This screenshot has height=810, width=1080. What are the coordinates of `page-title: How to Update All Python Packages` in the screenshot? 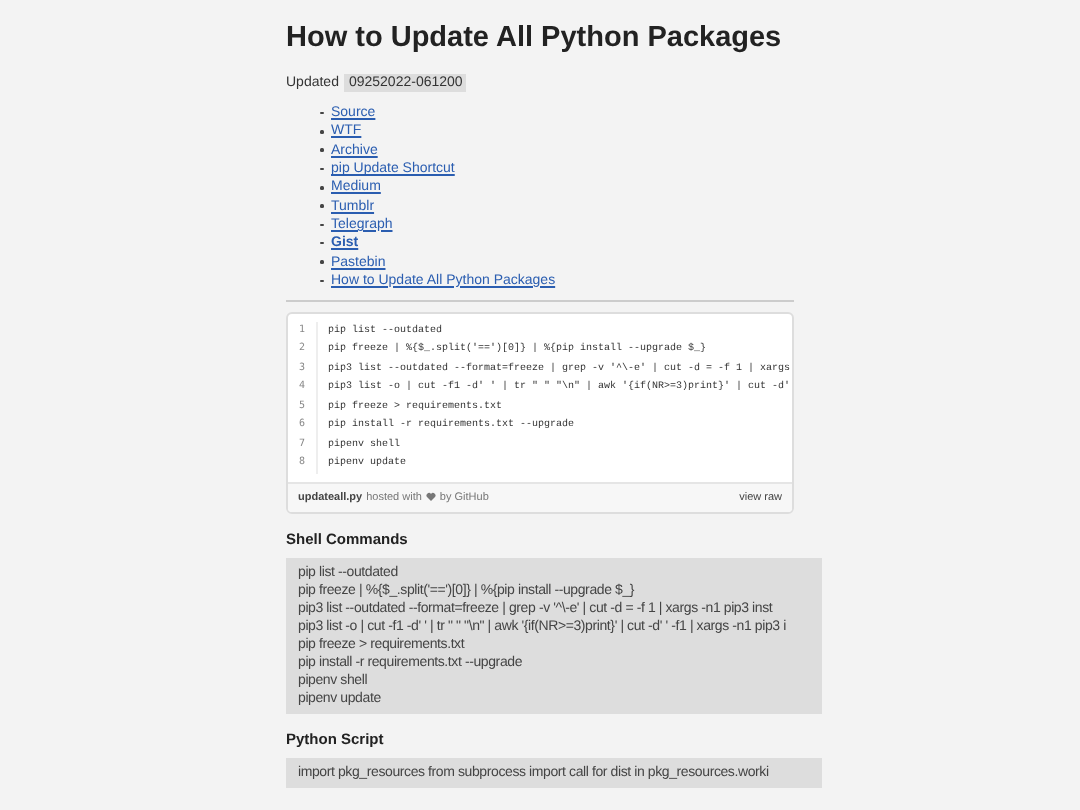 It's located at (534, 38).